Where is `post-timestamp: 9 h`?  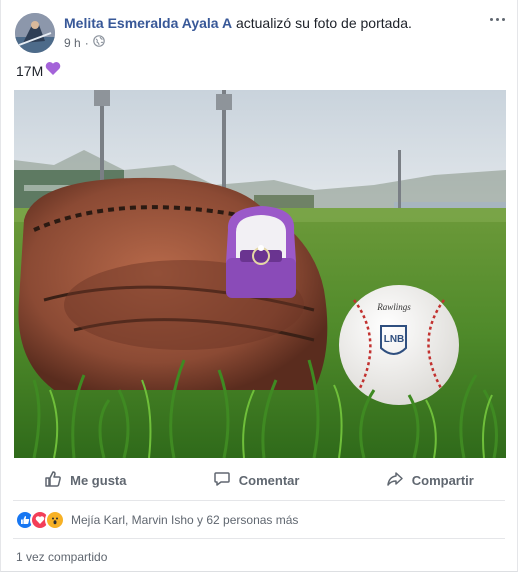 post-timestamp: 9 h is located at coordinates (72, 43).